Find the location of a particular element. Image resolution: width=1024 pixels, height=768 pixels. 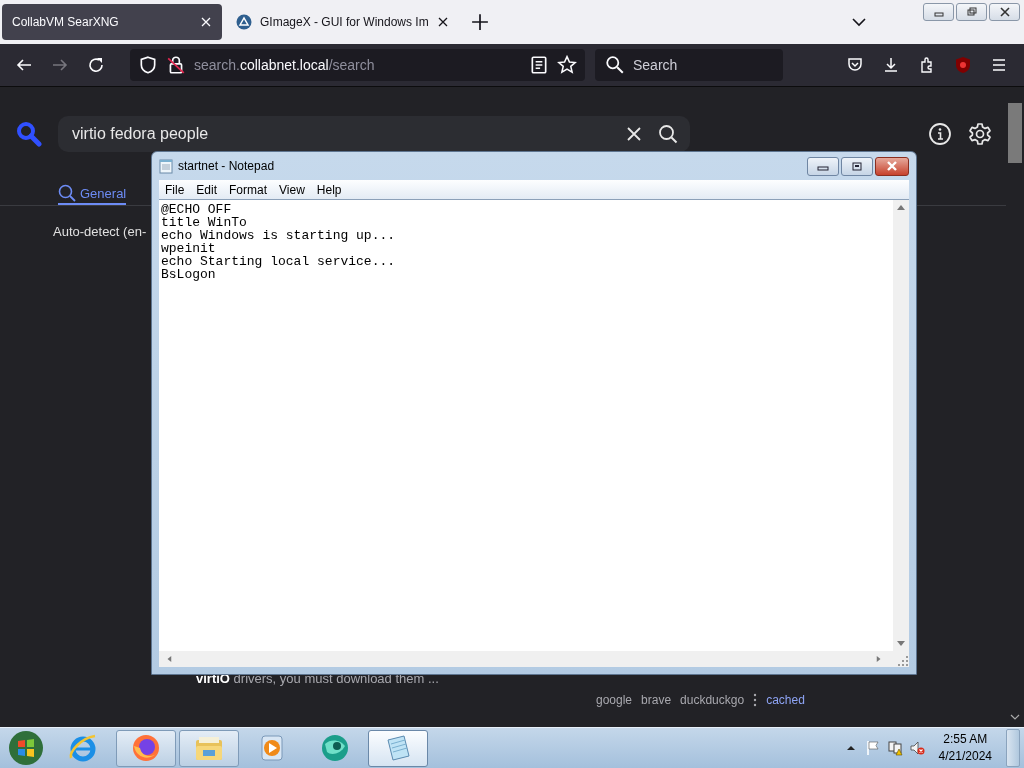

pocket-icon is located at coordinates (855, 65).